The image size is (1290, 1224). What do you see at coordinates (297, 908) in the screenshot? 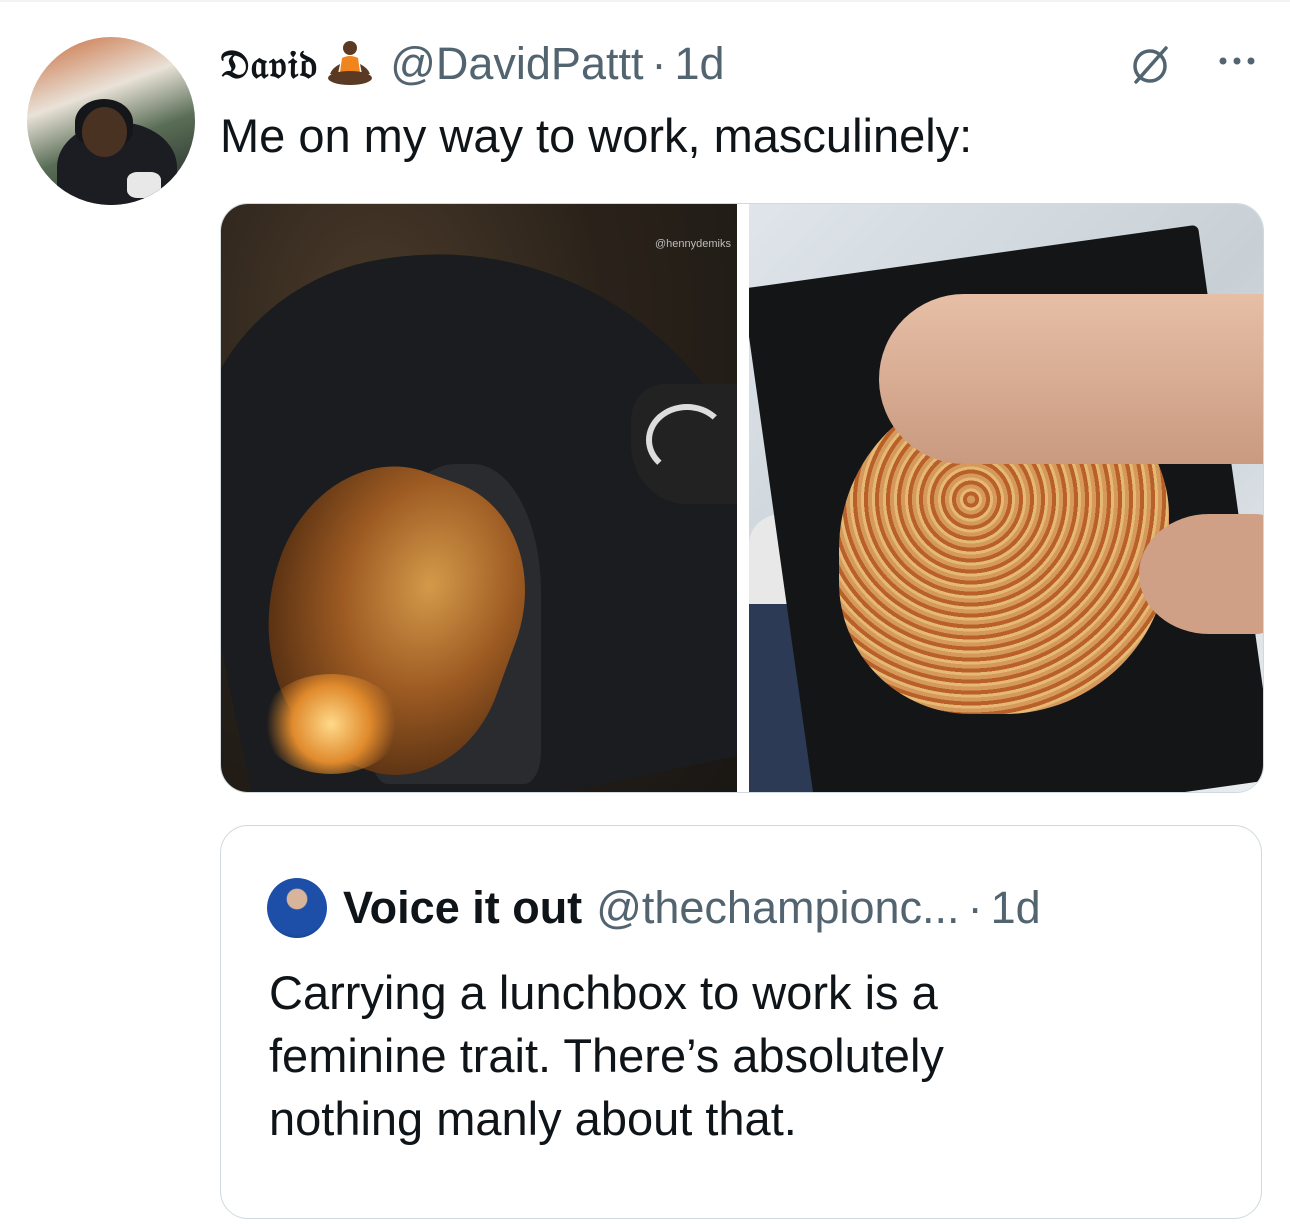
I see `quoted-author-avatar` at bounding box center [297, 908].